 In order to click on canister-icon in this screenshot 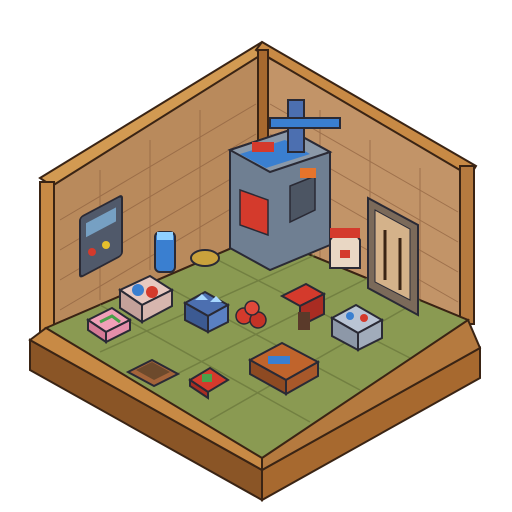, I will do `click(165, 252)`.